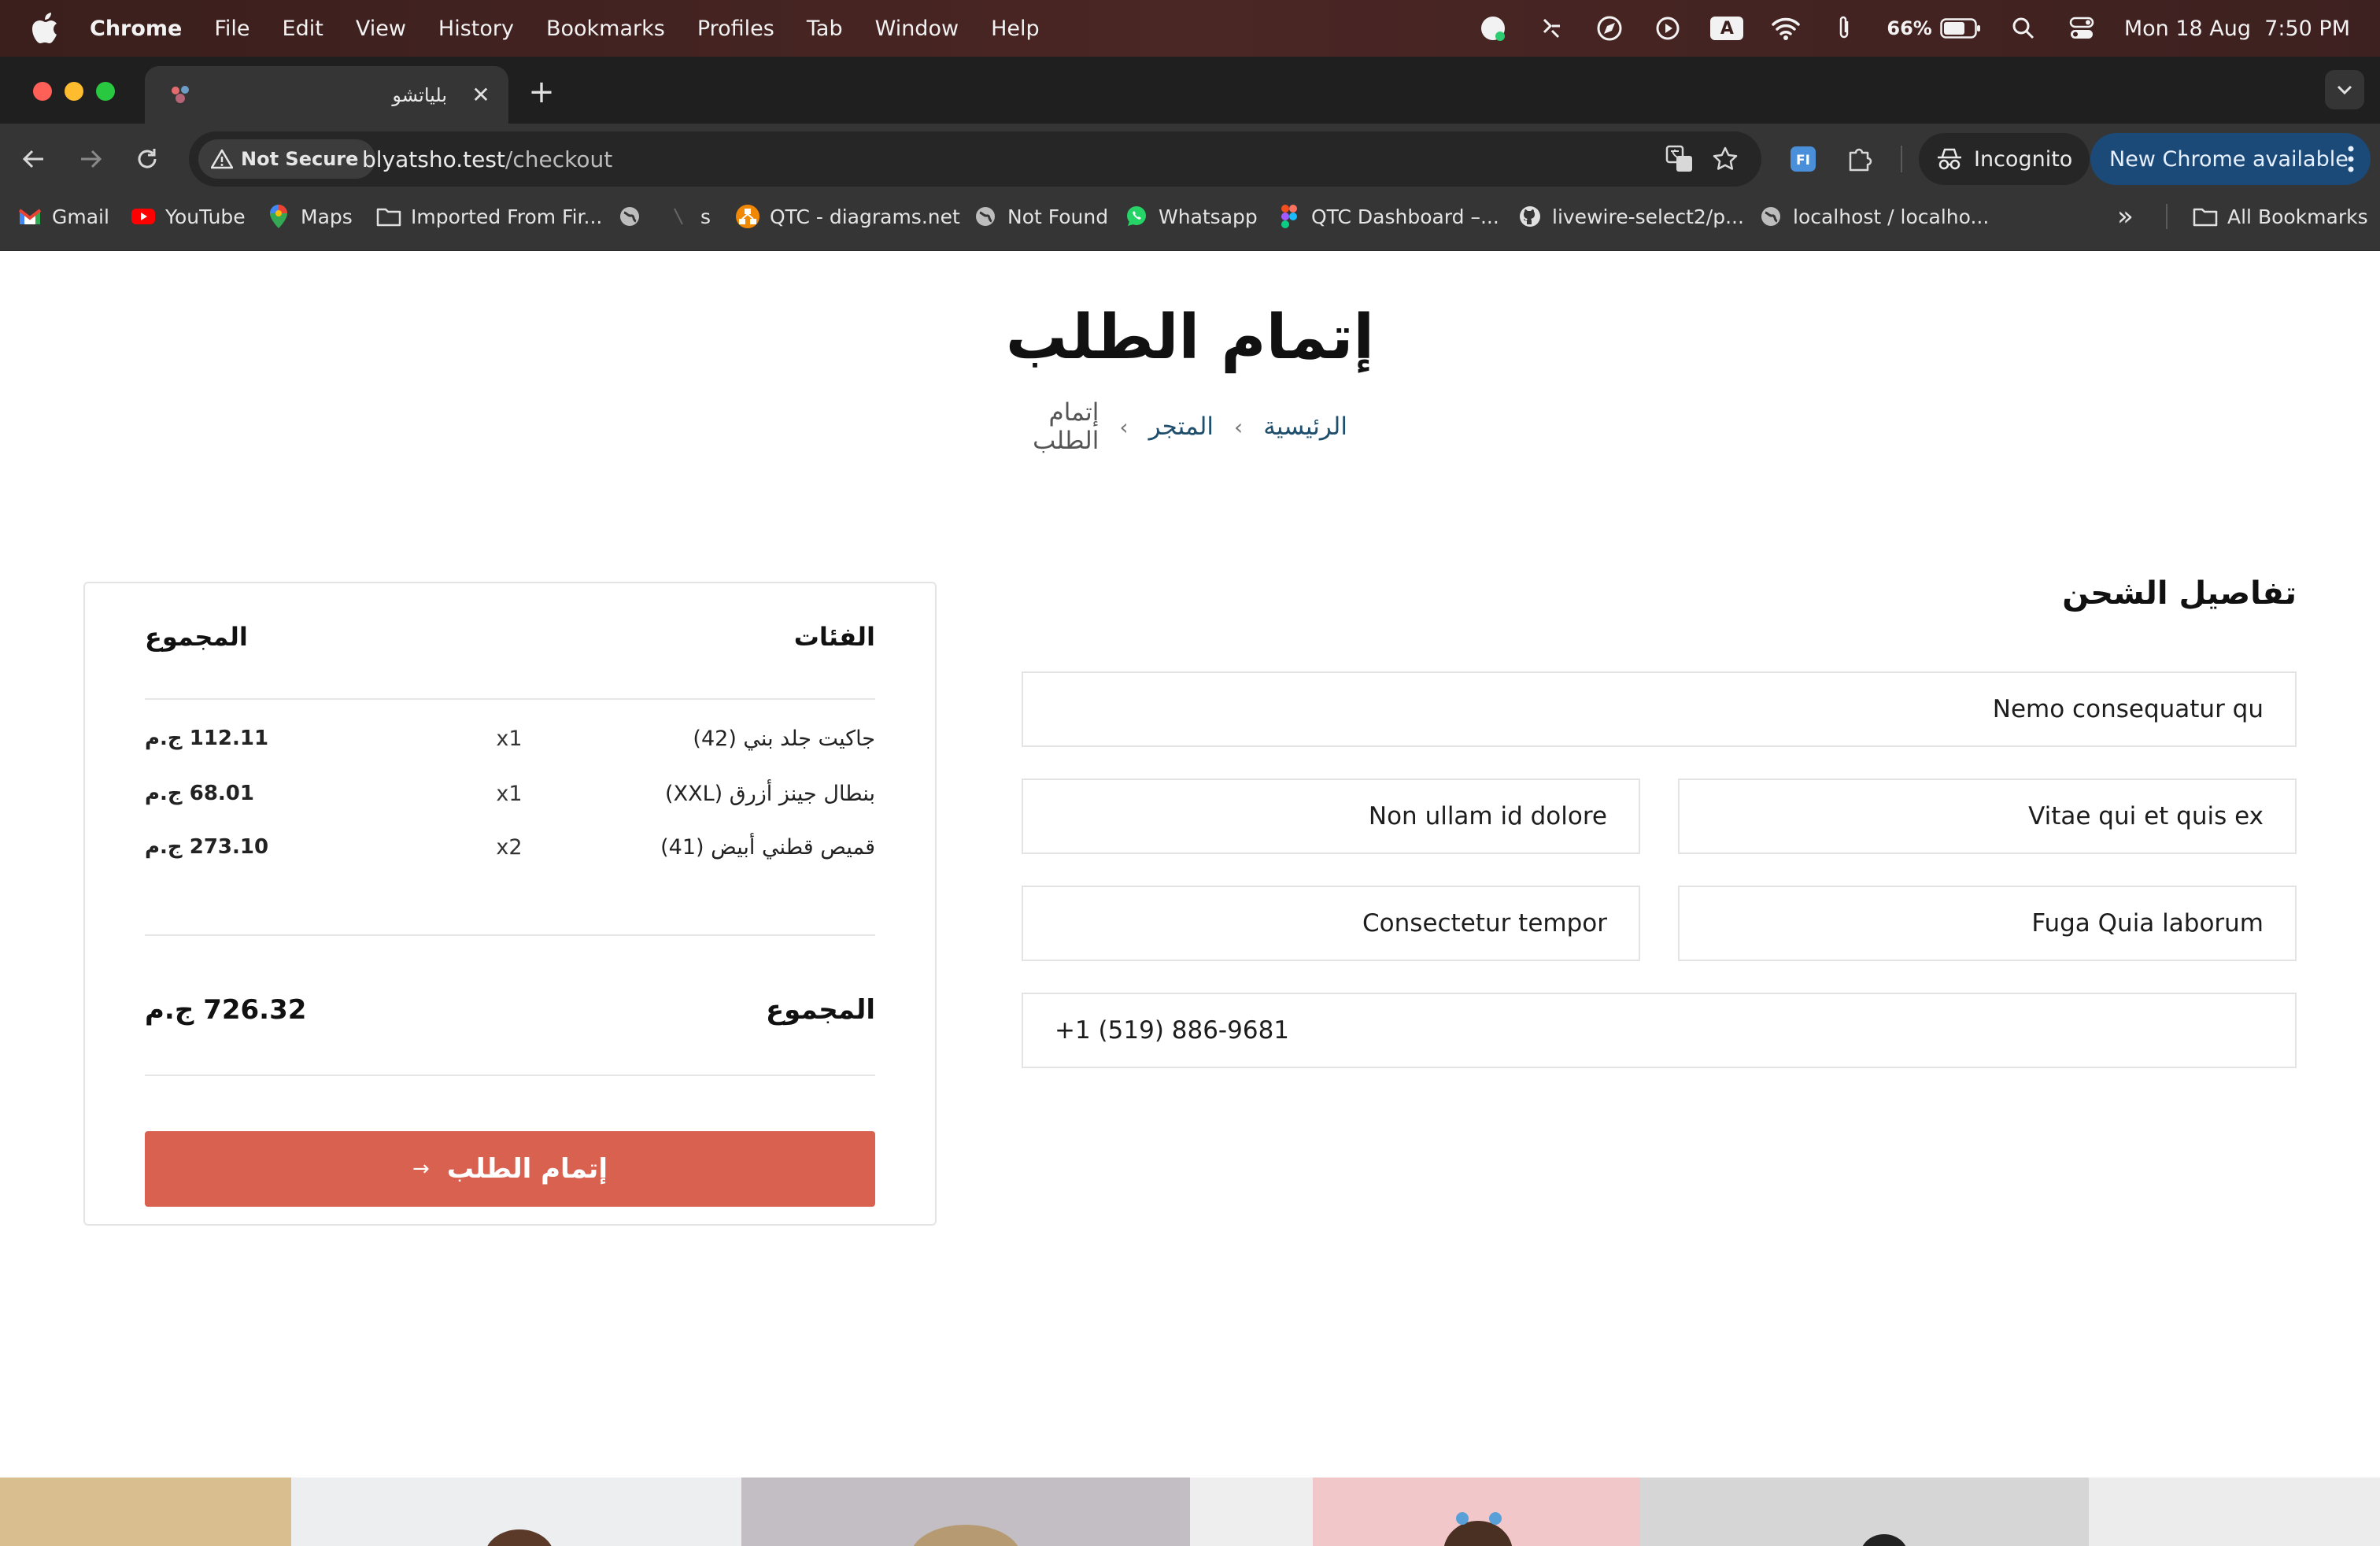 The image size is (2380, 1546). What do you see at coordinates (2179, 594) in the screenshot?
I see `shipping-details-title: تفاصيل الشحن` at bounding box center [2179, 594].